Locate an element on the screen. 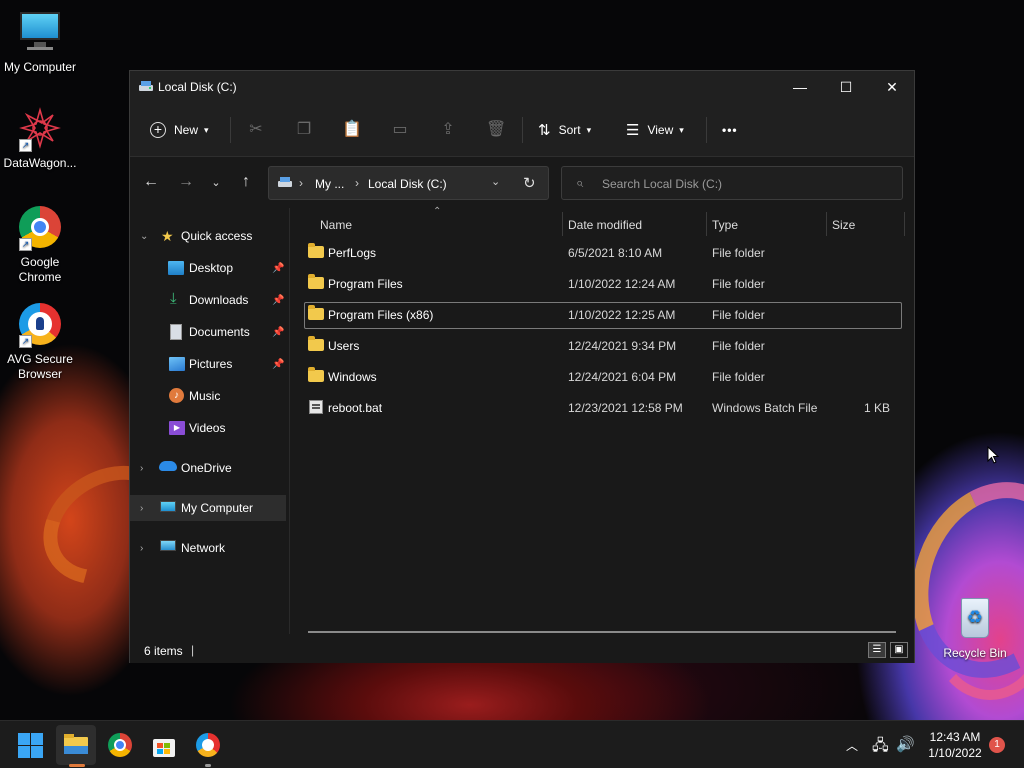  horizontal-scrollbar is located at coordinates (602, 632).